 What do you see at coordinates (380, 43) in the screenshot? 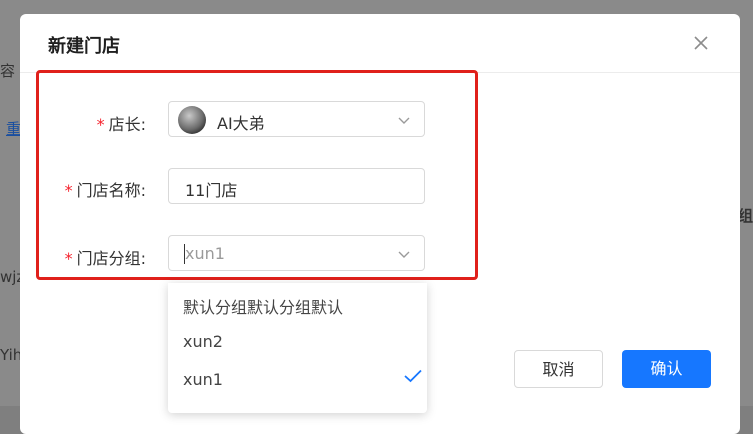
I see `dialog-header: 新建门店` at bounding box center [380, 43].